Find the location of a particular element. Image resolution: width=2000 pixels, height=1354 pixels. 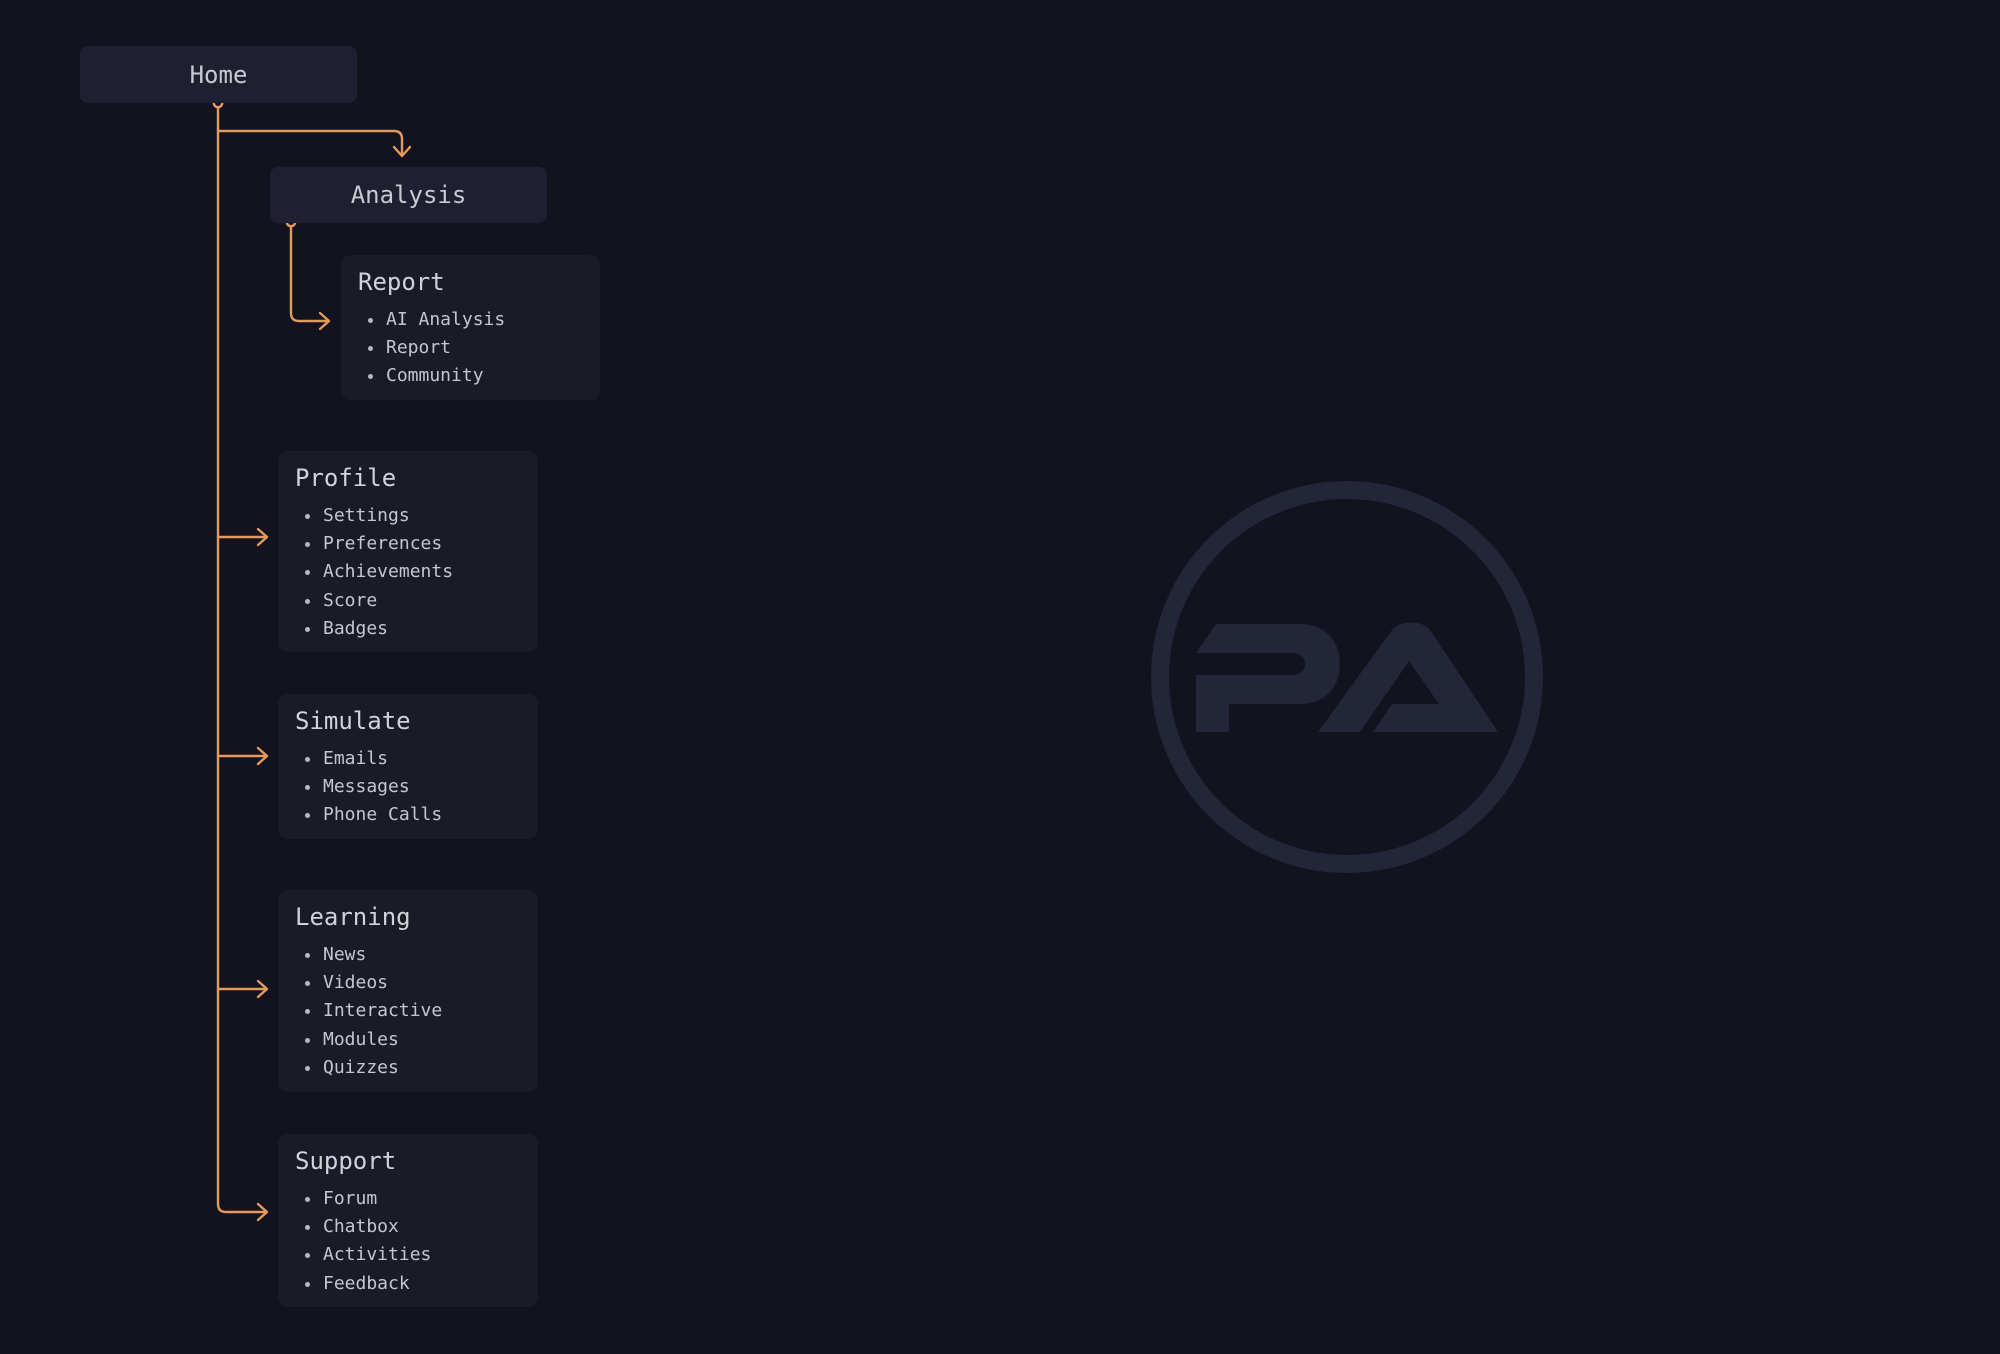

card-item-list: AI Analysis Report Community is located at coordinates (471, 348).